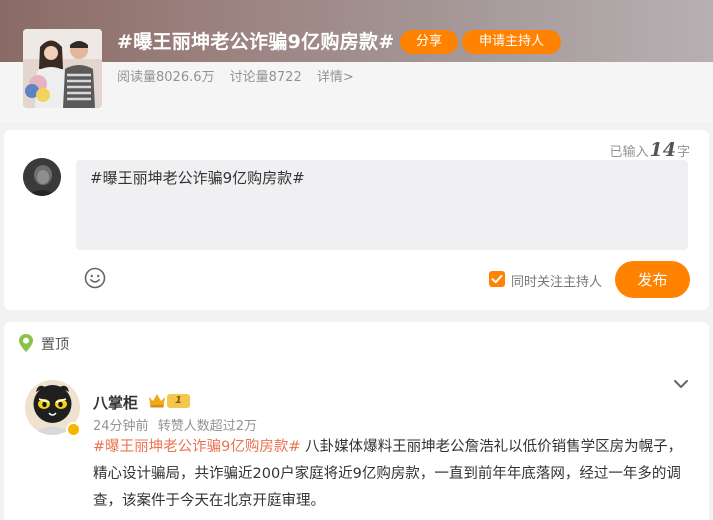 The height and width of the screenshot is (520, 713). Describe the element at coordinates (652, 279) in the screenshot. I see `publish-button: 发布` at that location.